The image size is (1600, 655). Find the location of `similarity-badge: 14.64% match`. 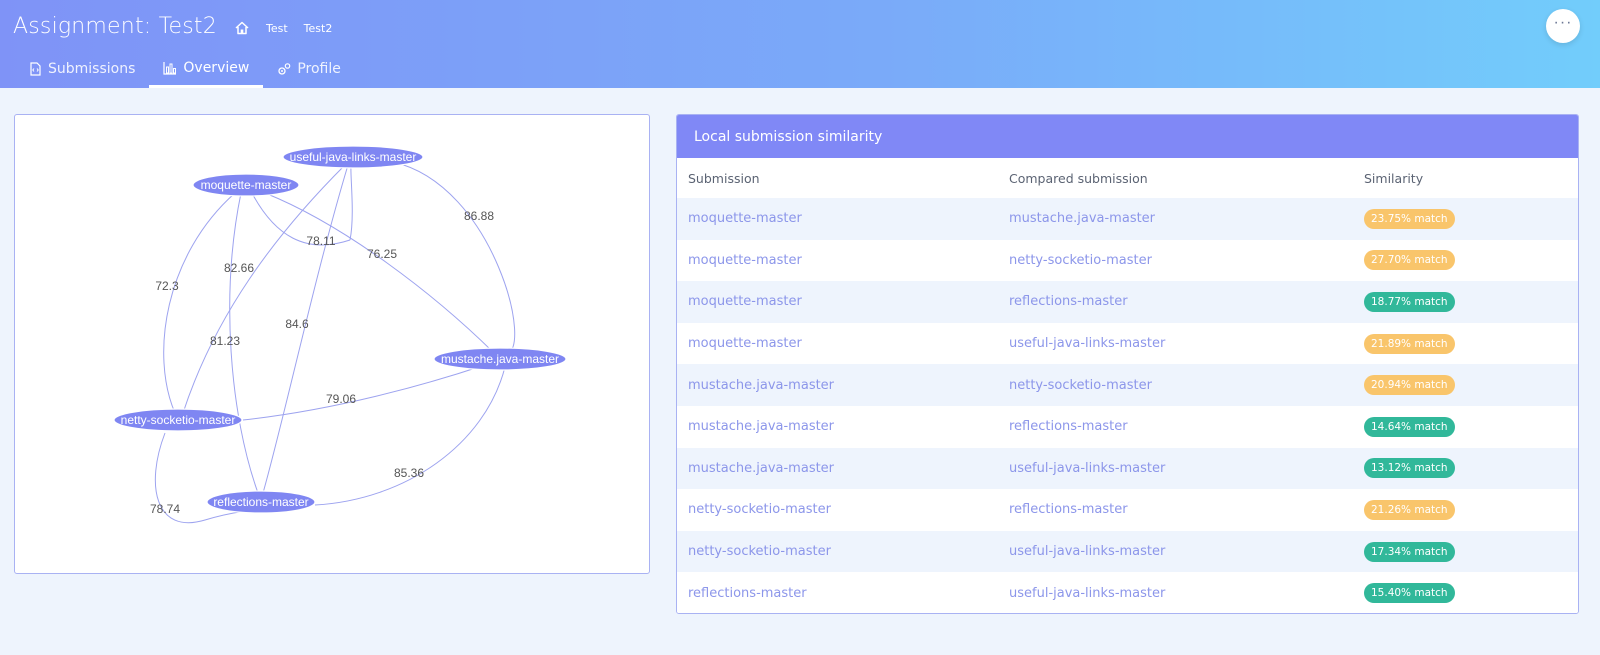

similarity-badge: 14.64% match is located at coordinates (1409, 426).